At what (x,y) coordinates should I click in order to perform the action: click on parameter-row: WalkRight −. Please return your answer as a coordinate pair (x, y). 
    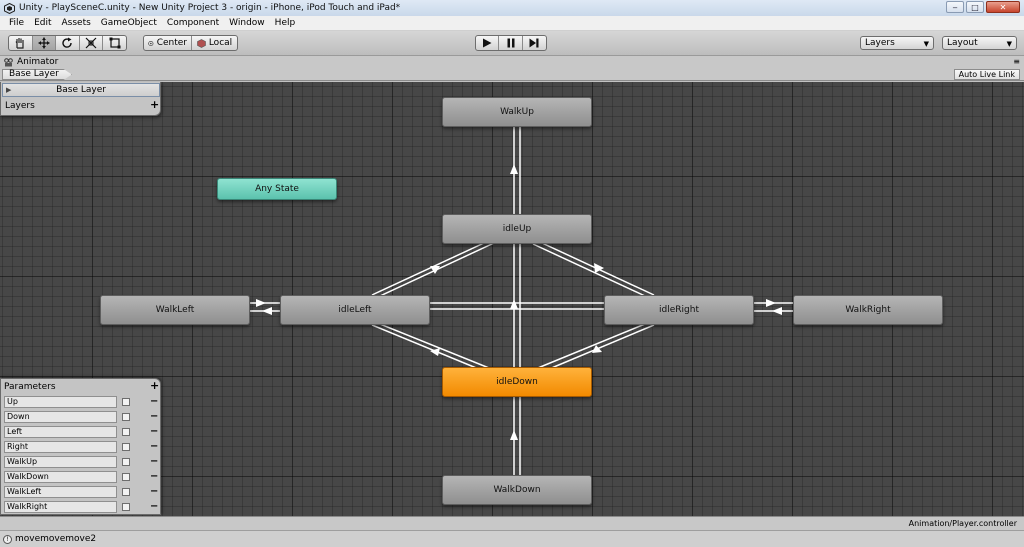
    Looking at the image, I should click on (81, 507).